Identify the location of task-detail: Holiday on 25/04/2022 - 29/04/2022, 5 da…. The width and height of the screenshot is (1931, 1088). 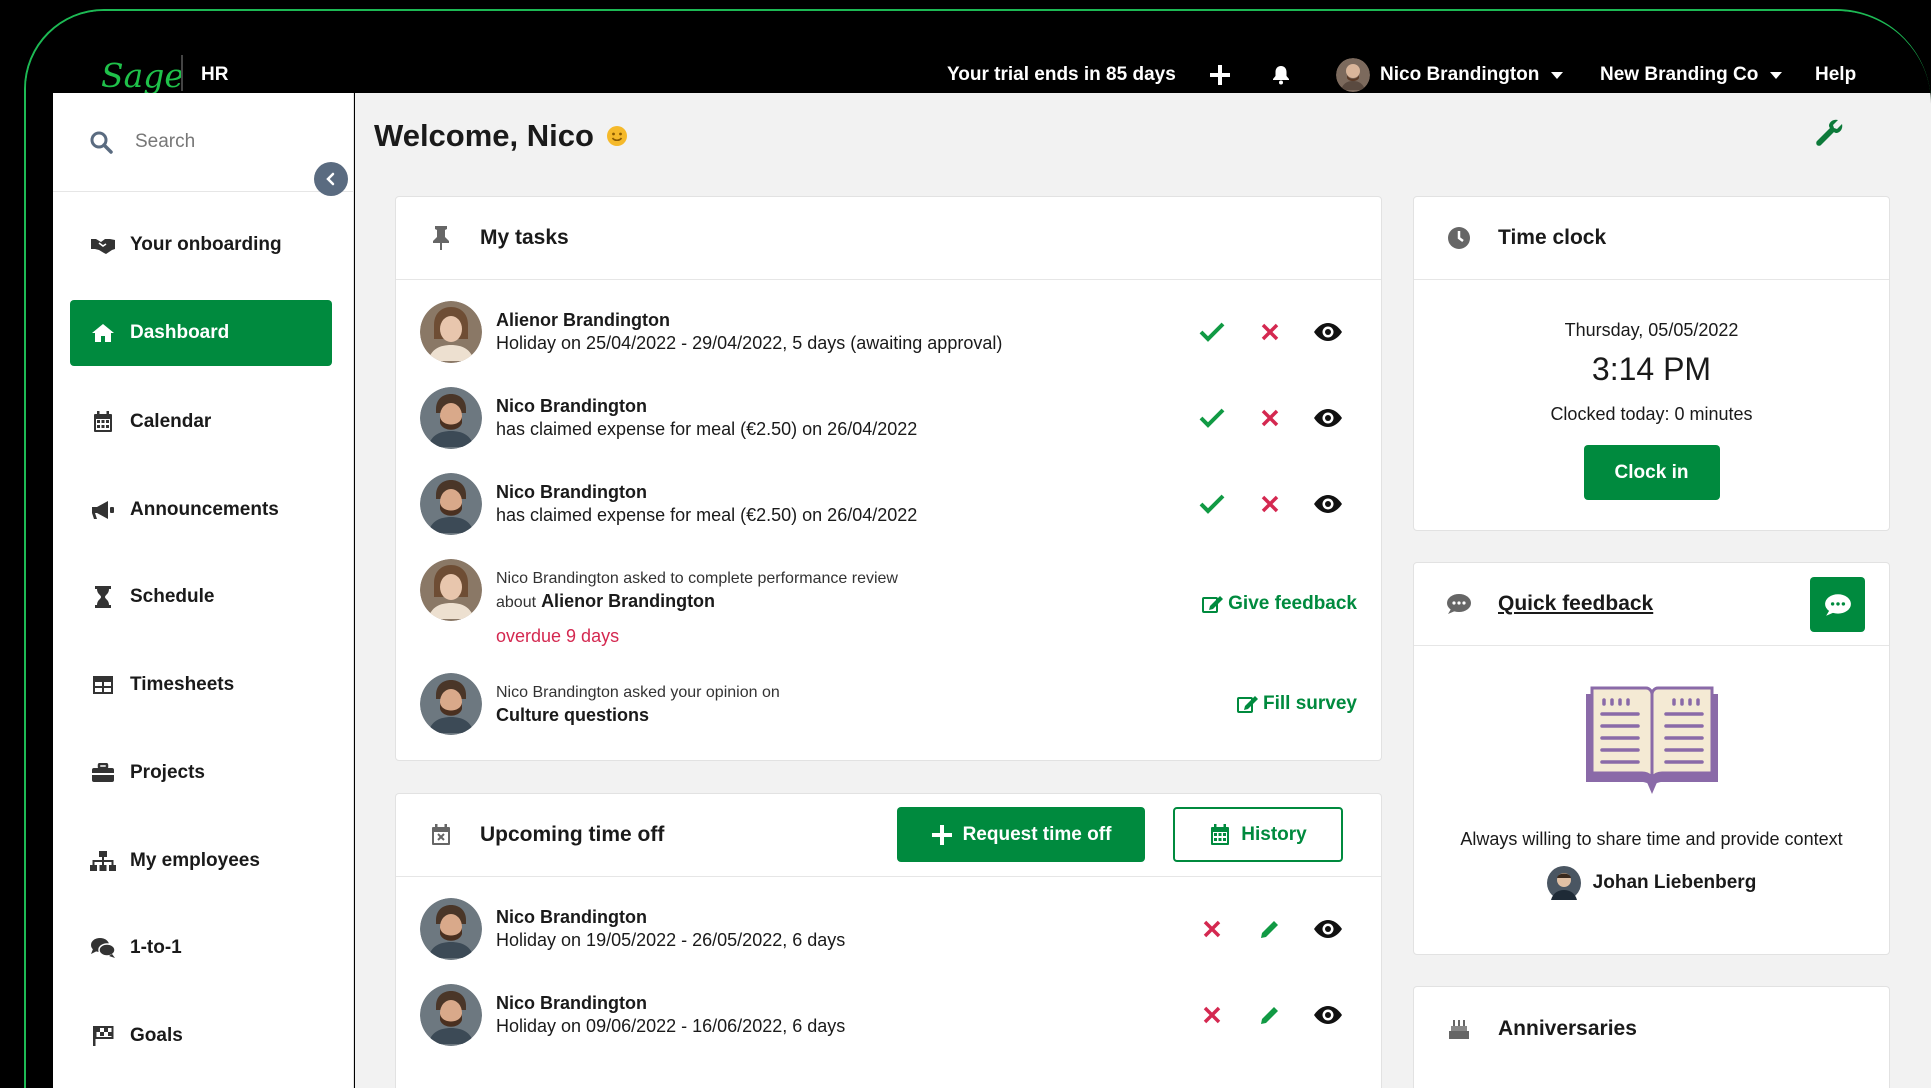
(749, 343).